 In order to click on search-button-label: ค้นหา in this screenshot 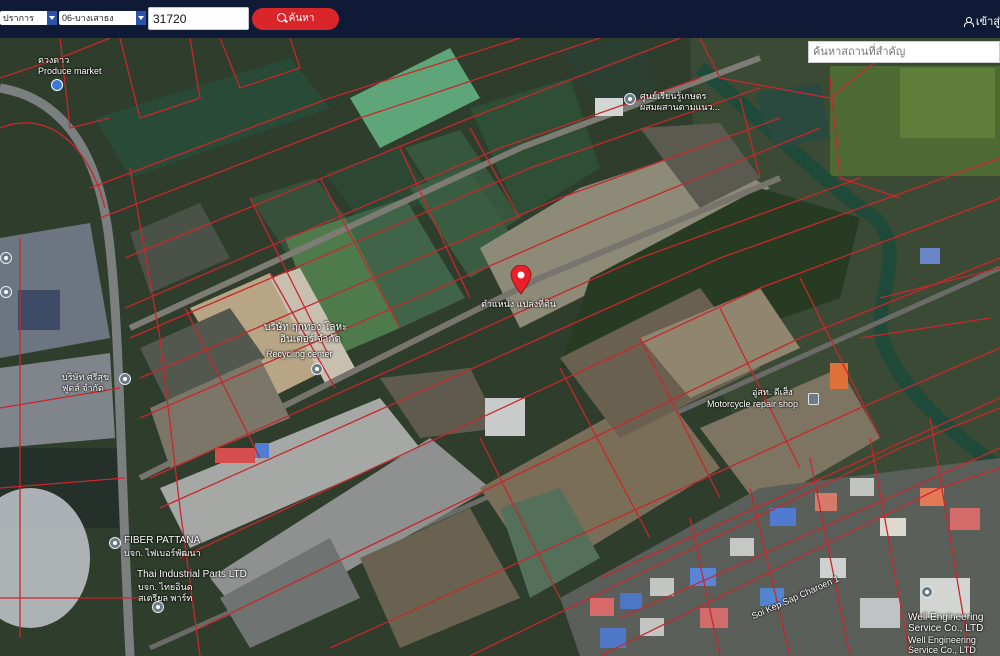, I will do `click(301, 18)`.